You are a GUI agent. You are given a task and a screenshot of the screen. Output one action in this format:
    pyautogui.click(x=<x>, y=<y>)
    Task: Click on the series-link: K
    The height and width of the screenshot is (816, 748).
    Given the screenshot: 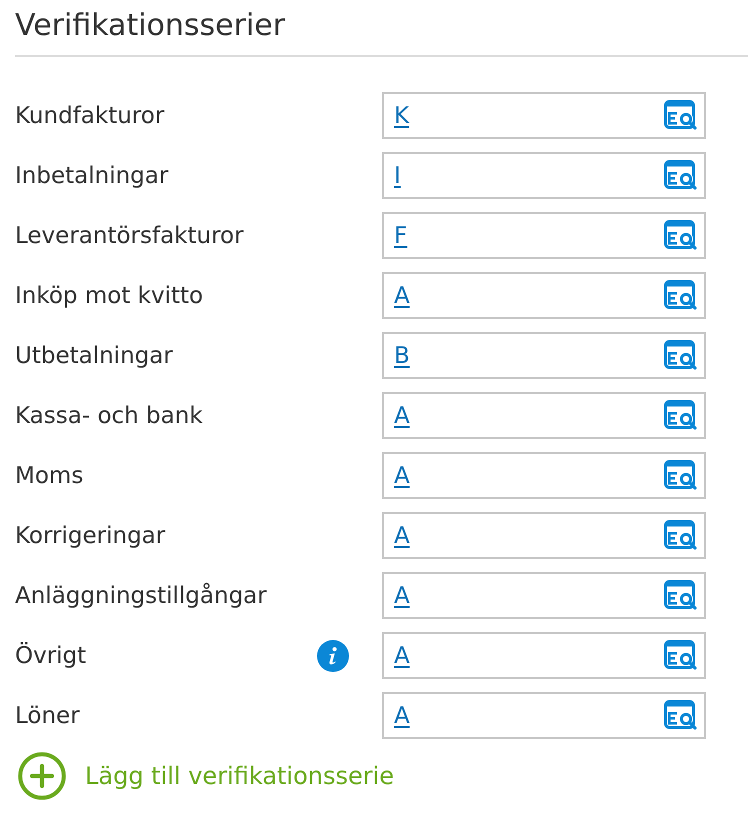 What is the action you would take?
    pyautogui.click(x=402, y=115)
    